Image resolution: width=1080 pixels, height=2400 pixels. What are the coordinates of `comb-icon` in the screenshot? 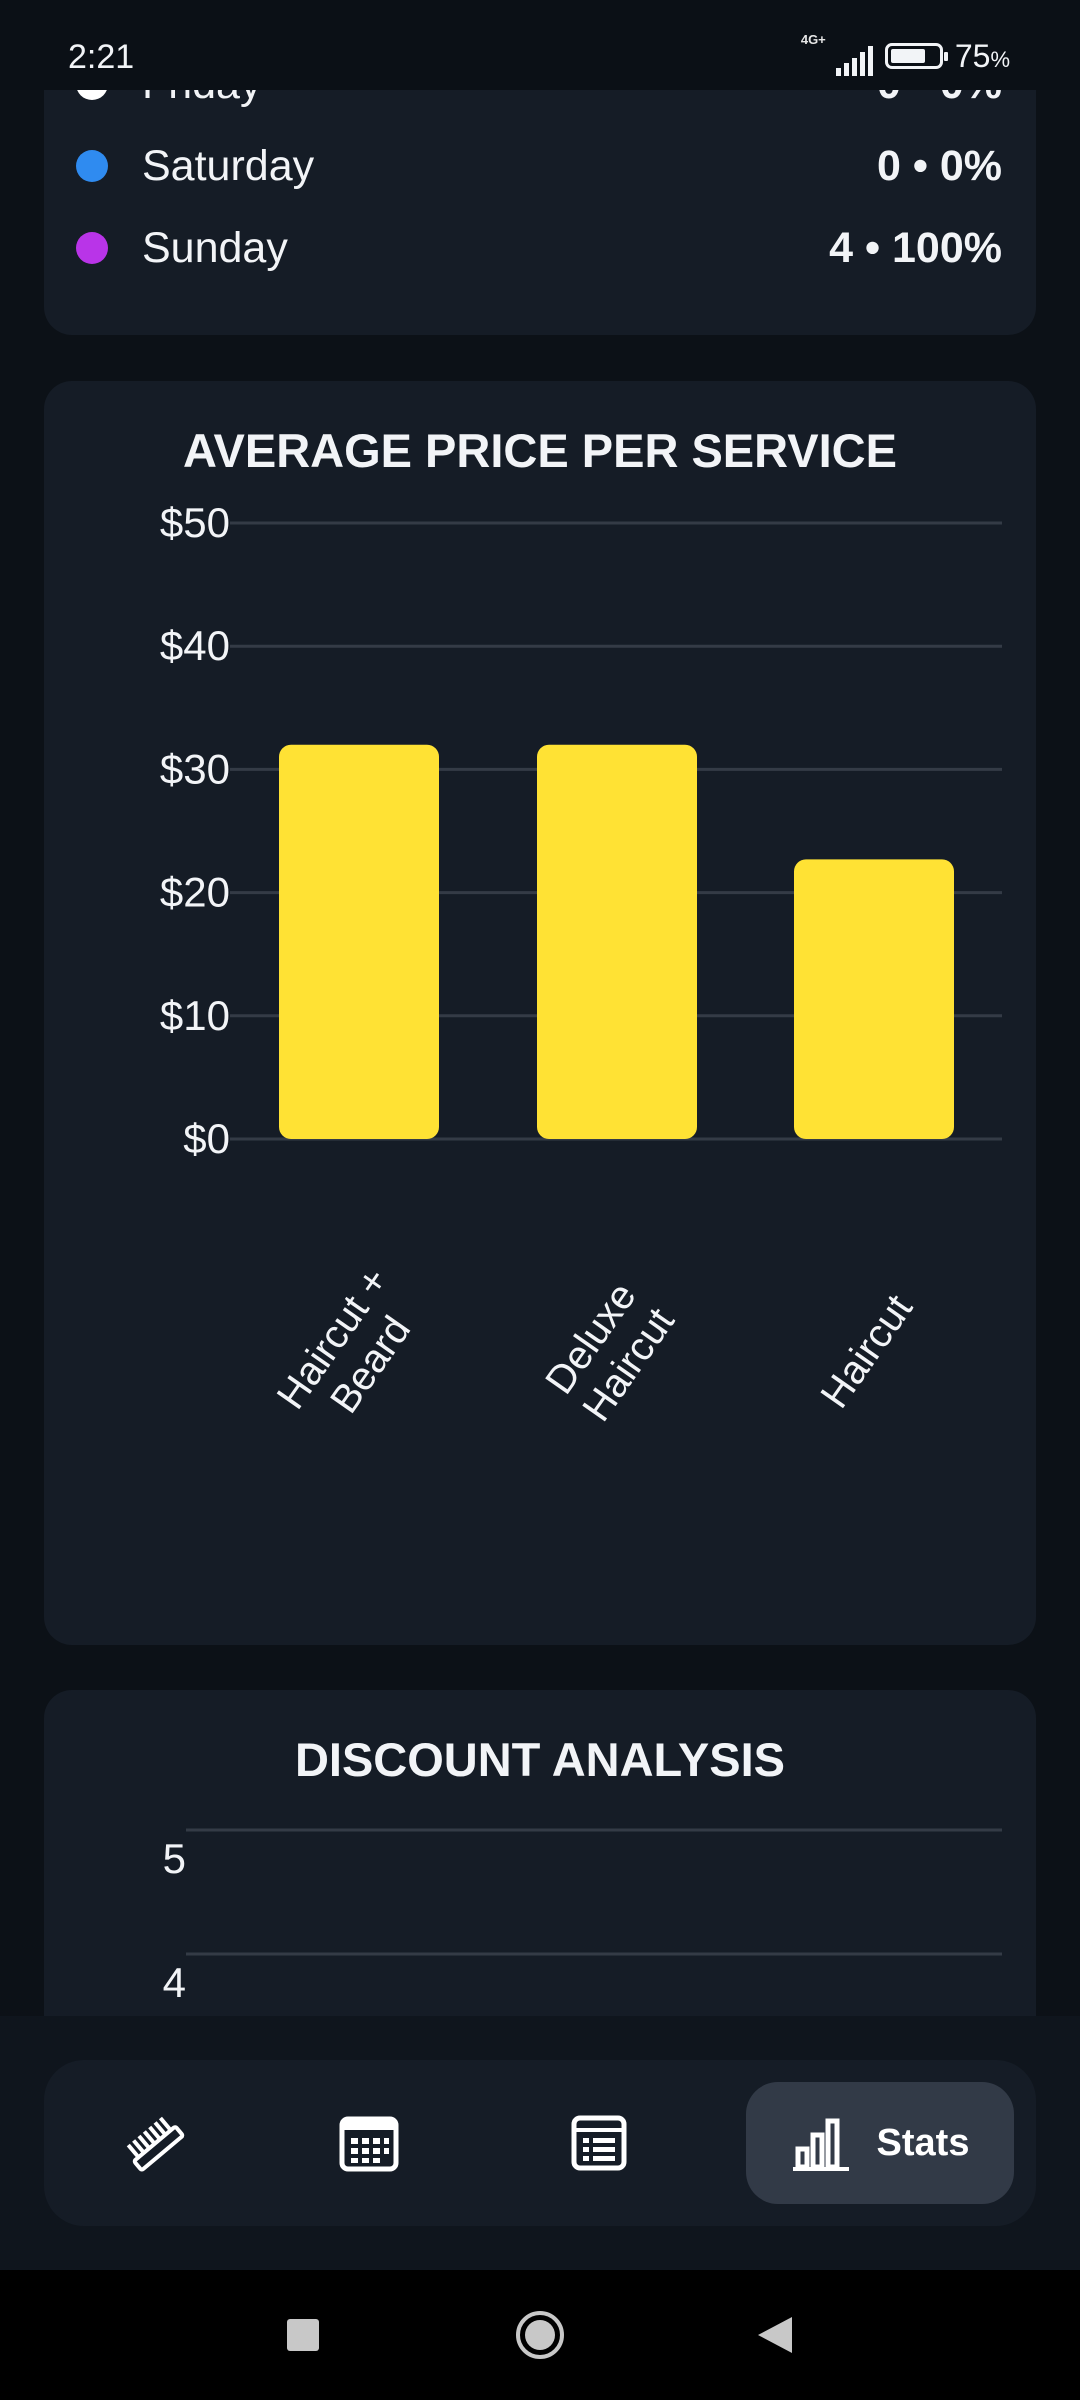 It's located at (155, 2144).